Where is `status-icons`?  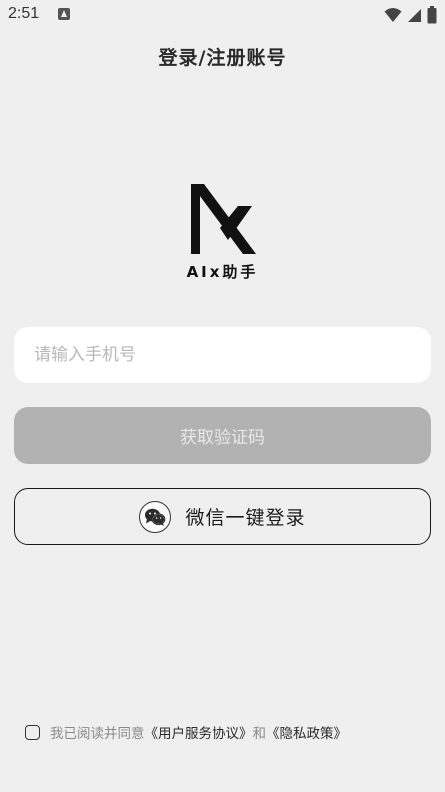
status-icons is located at coordinates (410, 15).